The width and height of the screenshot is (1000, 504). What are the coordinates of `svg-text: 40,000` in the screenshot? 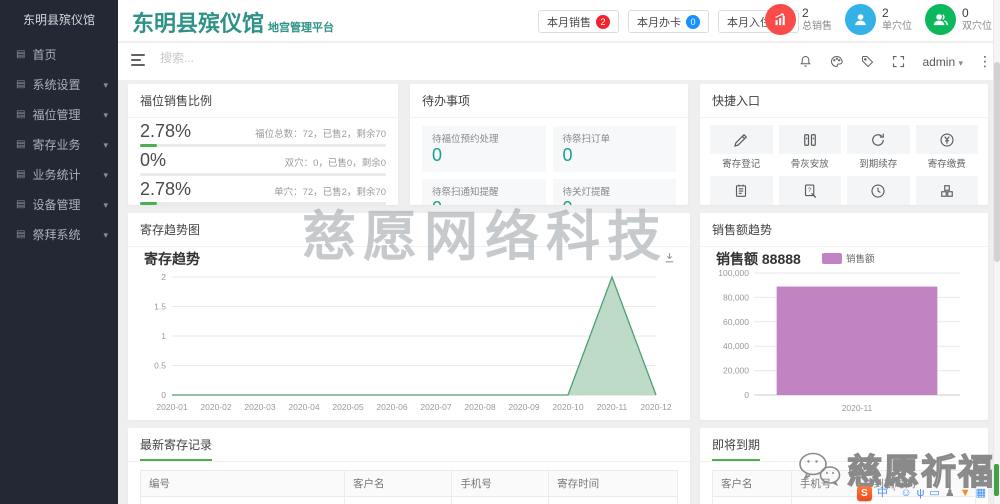 It's located at (736, 346).